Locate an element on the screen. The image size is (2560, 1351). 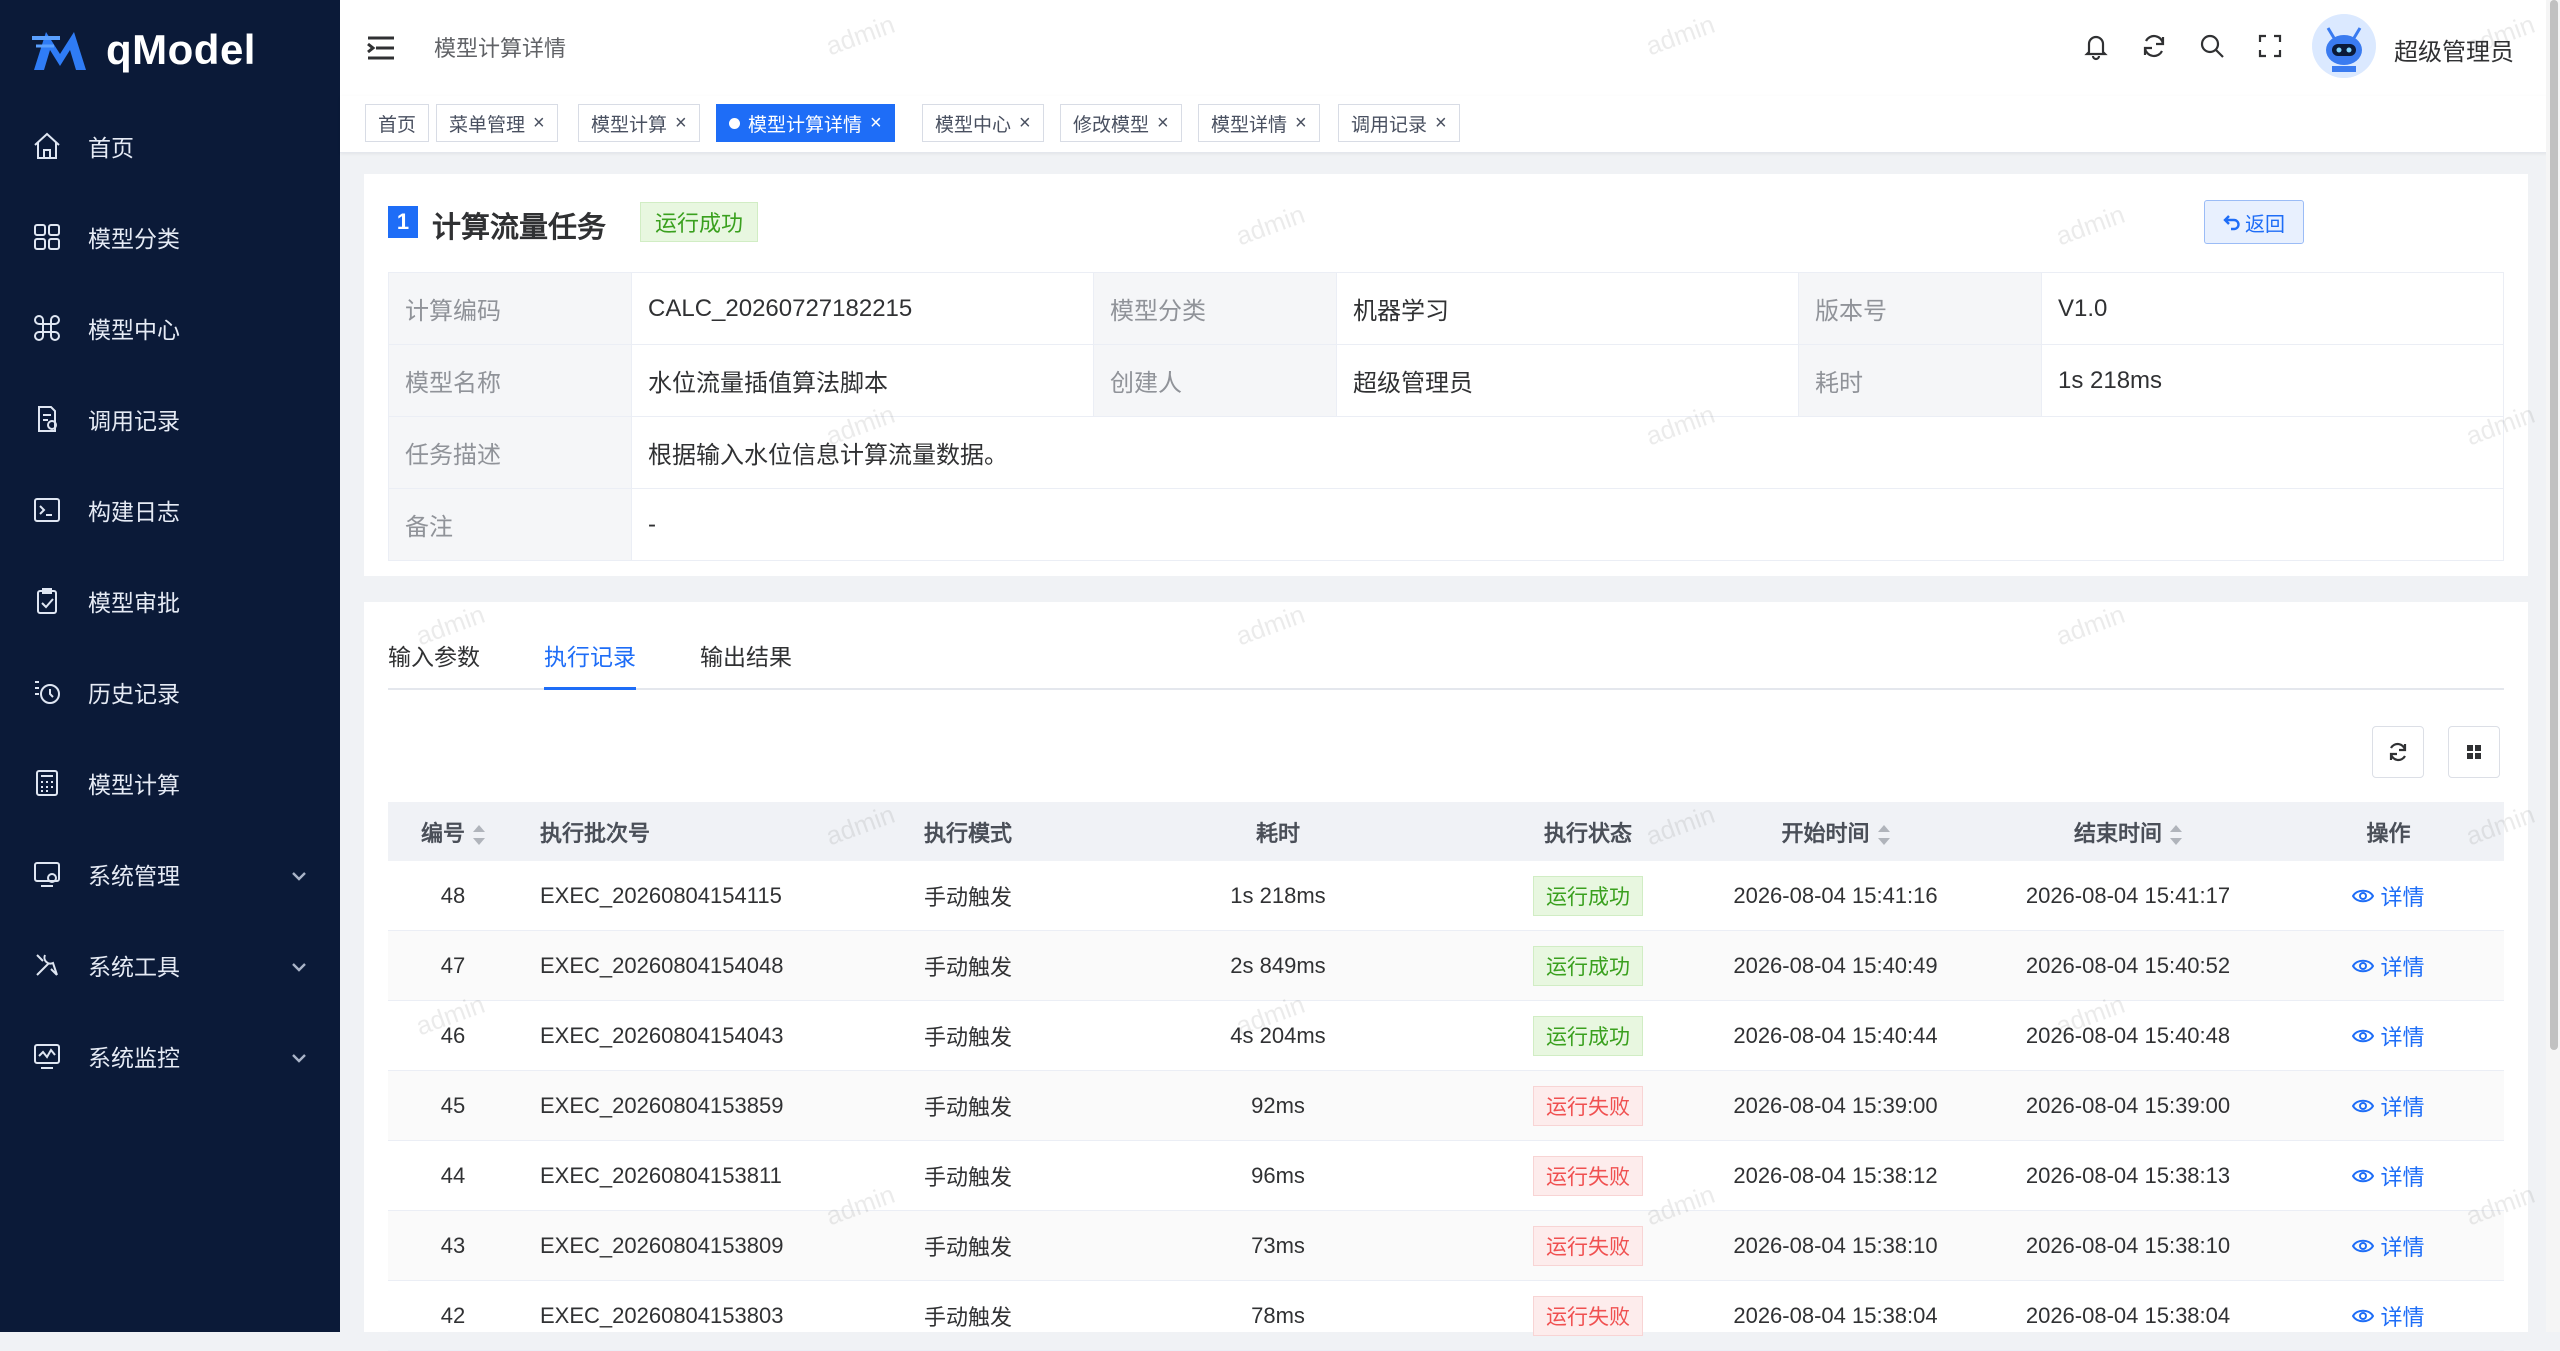
sidebar-item-9: 系统工具 is located at coordinates (170, 964).